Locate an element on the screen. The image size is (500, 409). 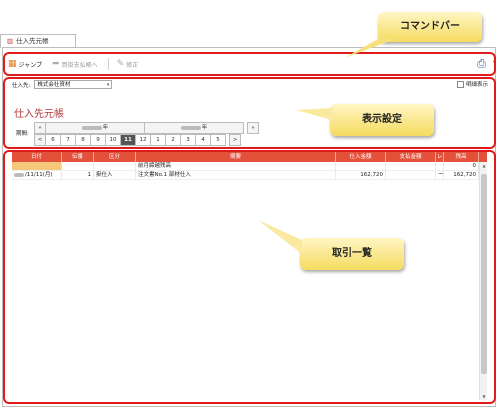
command-bar-callout-text: コマンドバー is located at coordinates (430, 26).